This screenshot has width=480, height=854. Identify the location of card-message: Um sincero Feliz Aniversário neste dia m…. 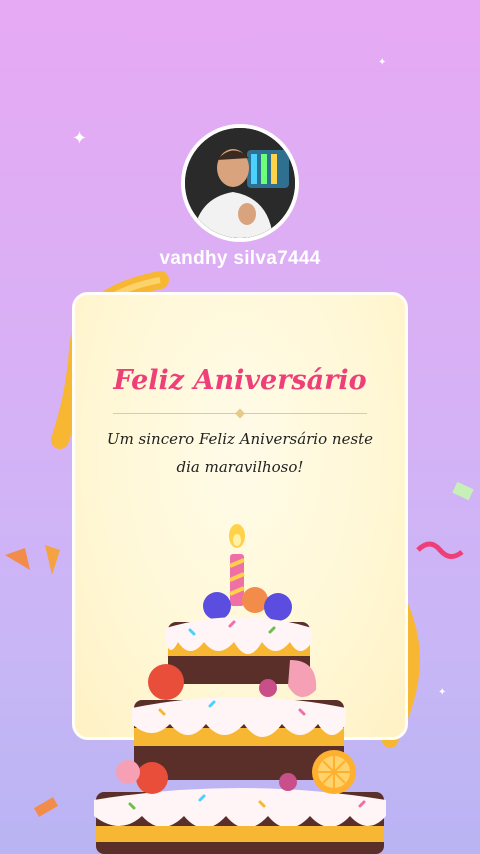
(240, 453).